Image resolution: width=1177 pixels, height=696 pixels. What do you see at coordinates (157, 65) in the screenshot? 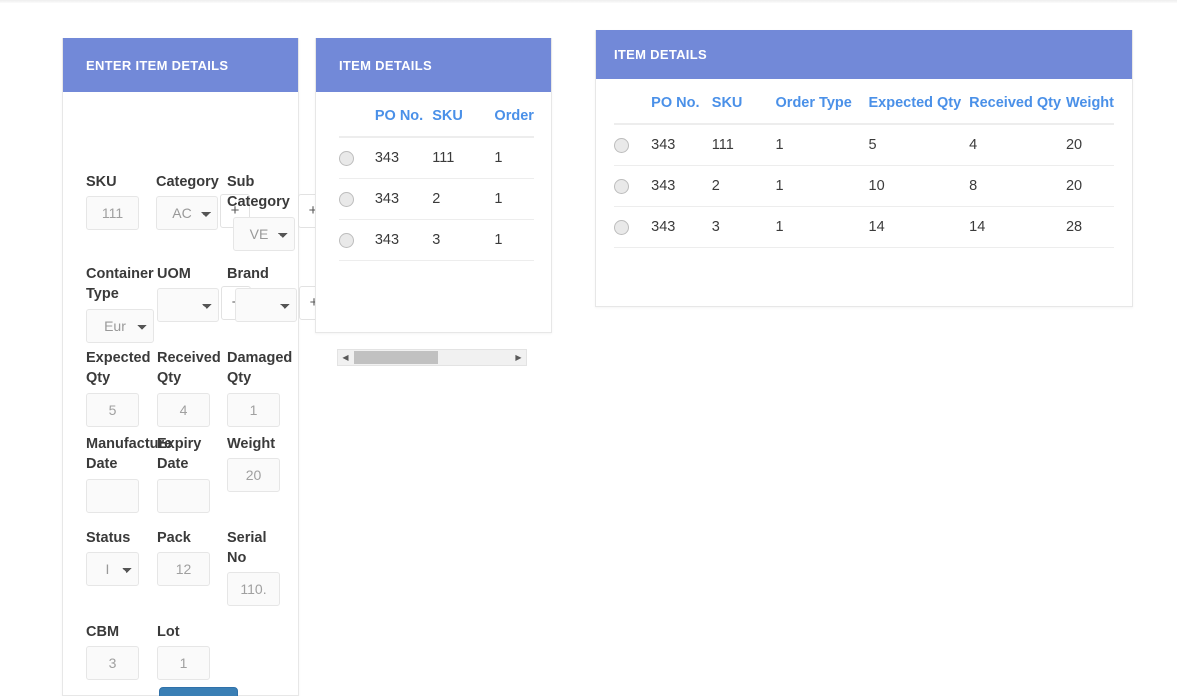
I see `enter-item-details-title: ENTER ITEM DETAILS` at bounding box center [157, 65].